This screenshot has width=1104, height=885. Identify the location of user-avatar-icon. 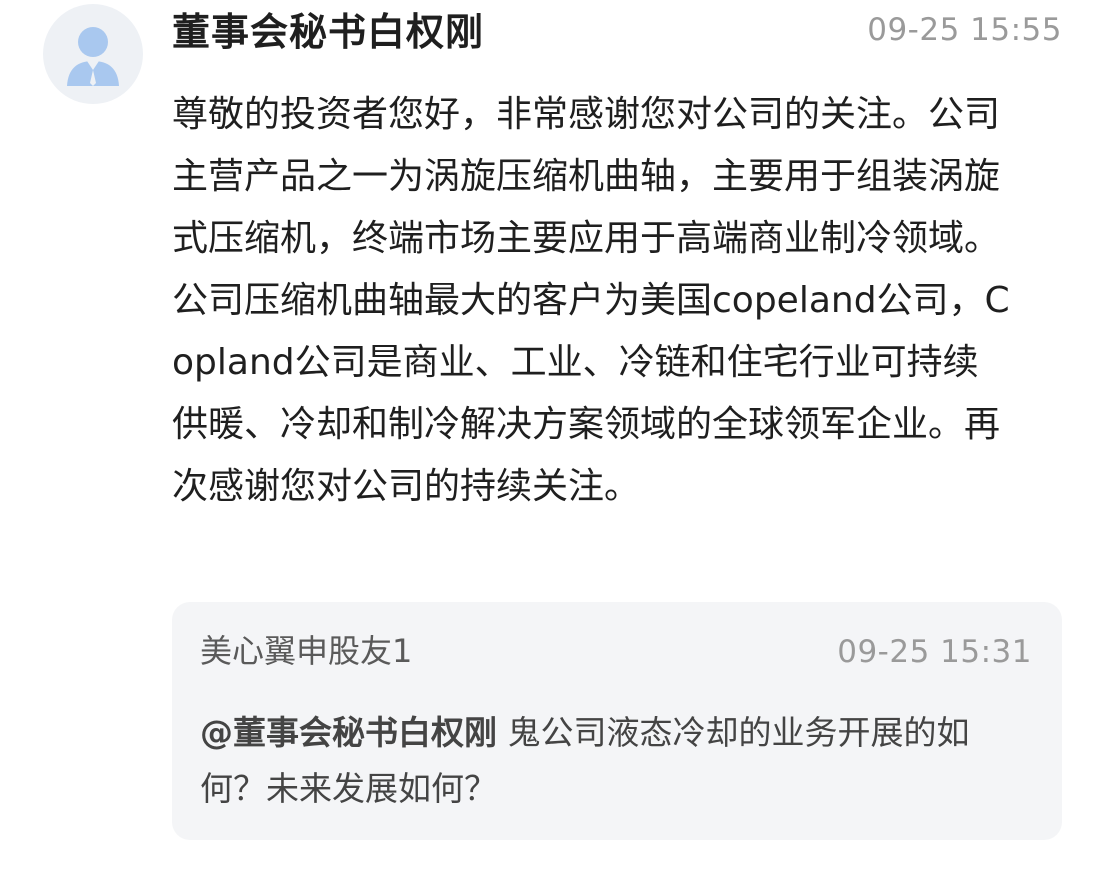
(93, 56).